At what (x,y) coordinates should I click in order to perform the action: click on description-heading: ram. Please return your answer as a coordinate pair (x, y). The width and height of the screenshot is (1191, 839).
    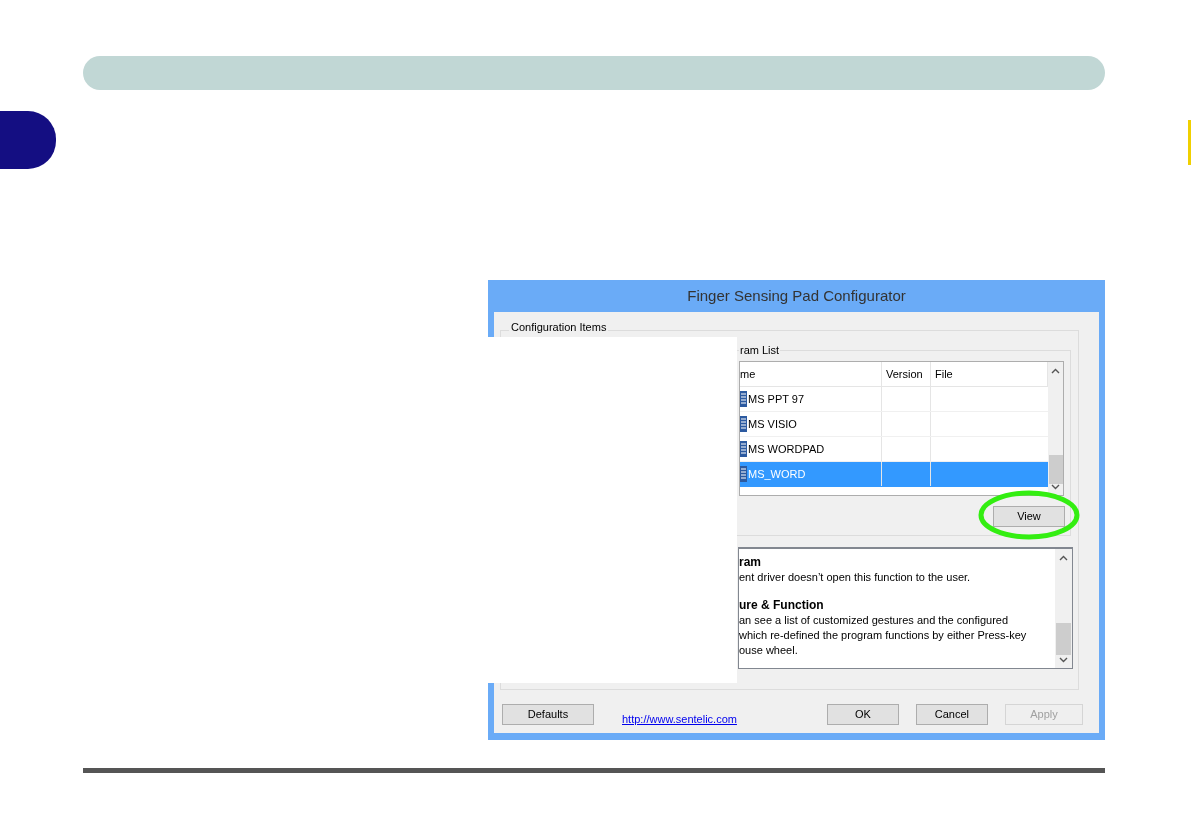
    Looking at the image, I should click on (750, 562).